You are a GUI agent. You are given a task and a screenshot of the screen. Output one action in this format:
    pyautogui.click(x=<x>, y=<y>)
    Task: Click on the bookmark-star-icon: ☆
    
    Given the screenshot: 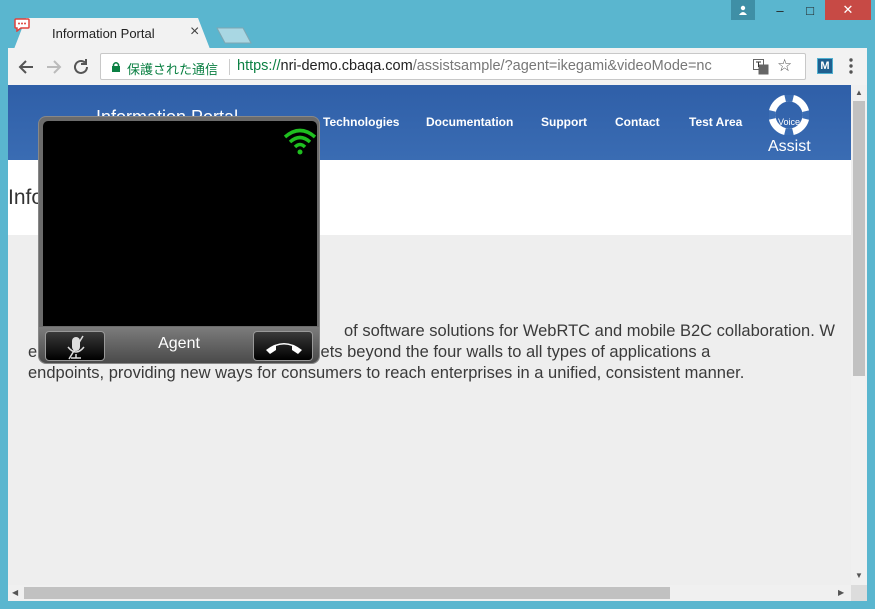 What is the action you would take?
    pyautogui.click(x=784, y=66)
    